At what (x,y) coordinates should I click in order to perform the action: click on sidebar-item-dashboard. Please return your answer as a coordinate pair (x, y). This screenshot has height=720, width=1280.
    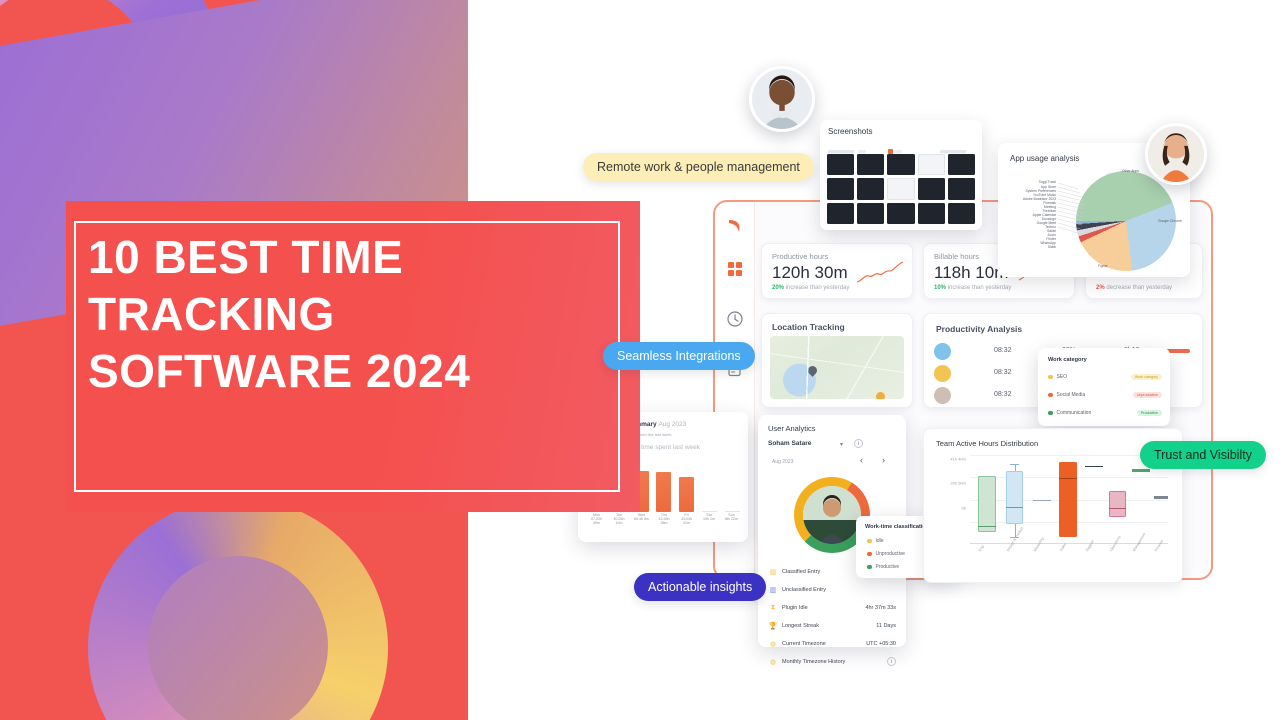
    Looking at the image, I should click on (735, 269).